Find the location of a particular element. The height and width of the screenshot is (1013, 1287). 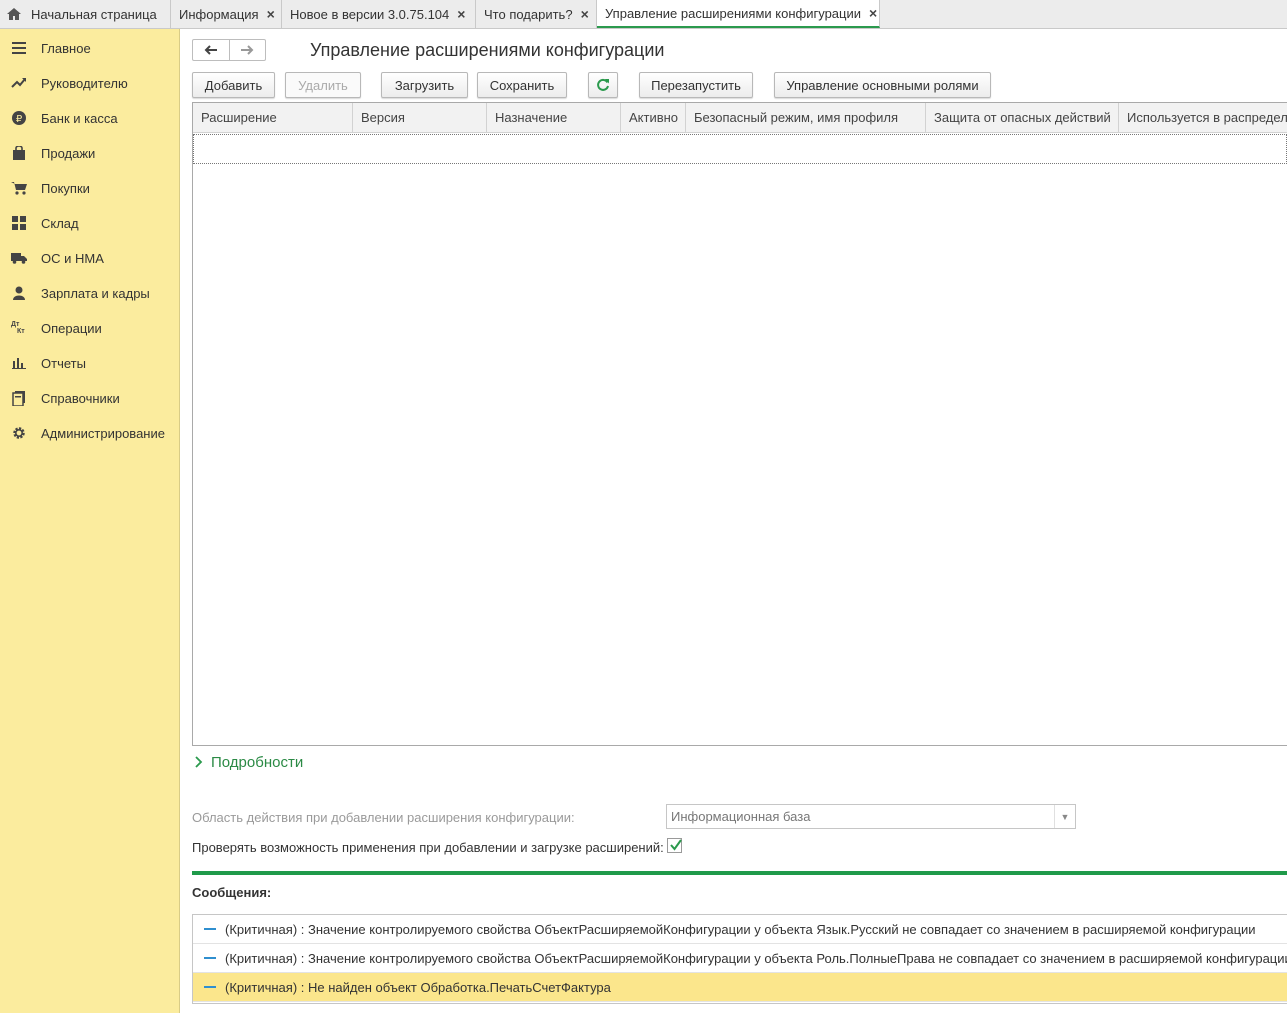

column-header: Назначение is located at coordinates (554, 117).